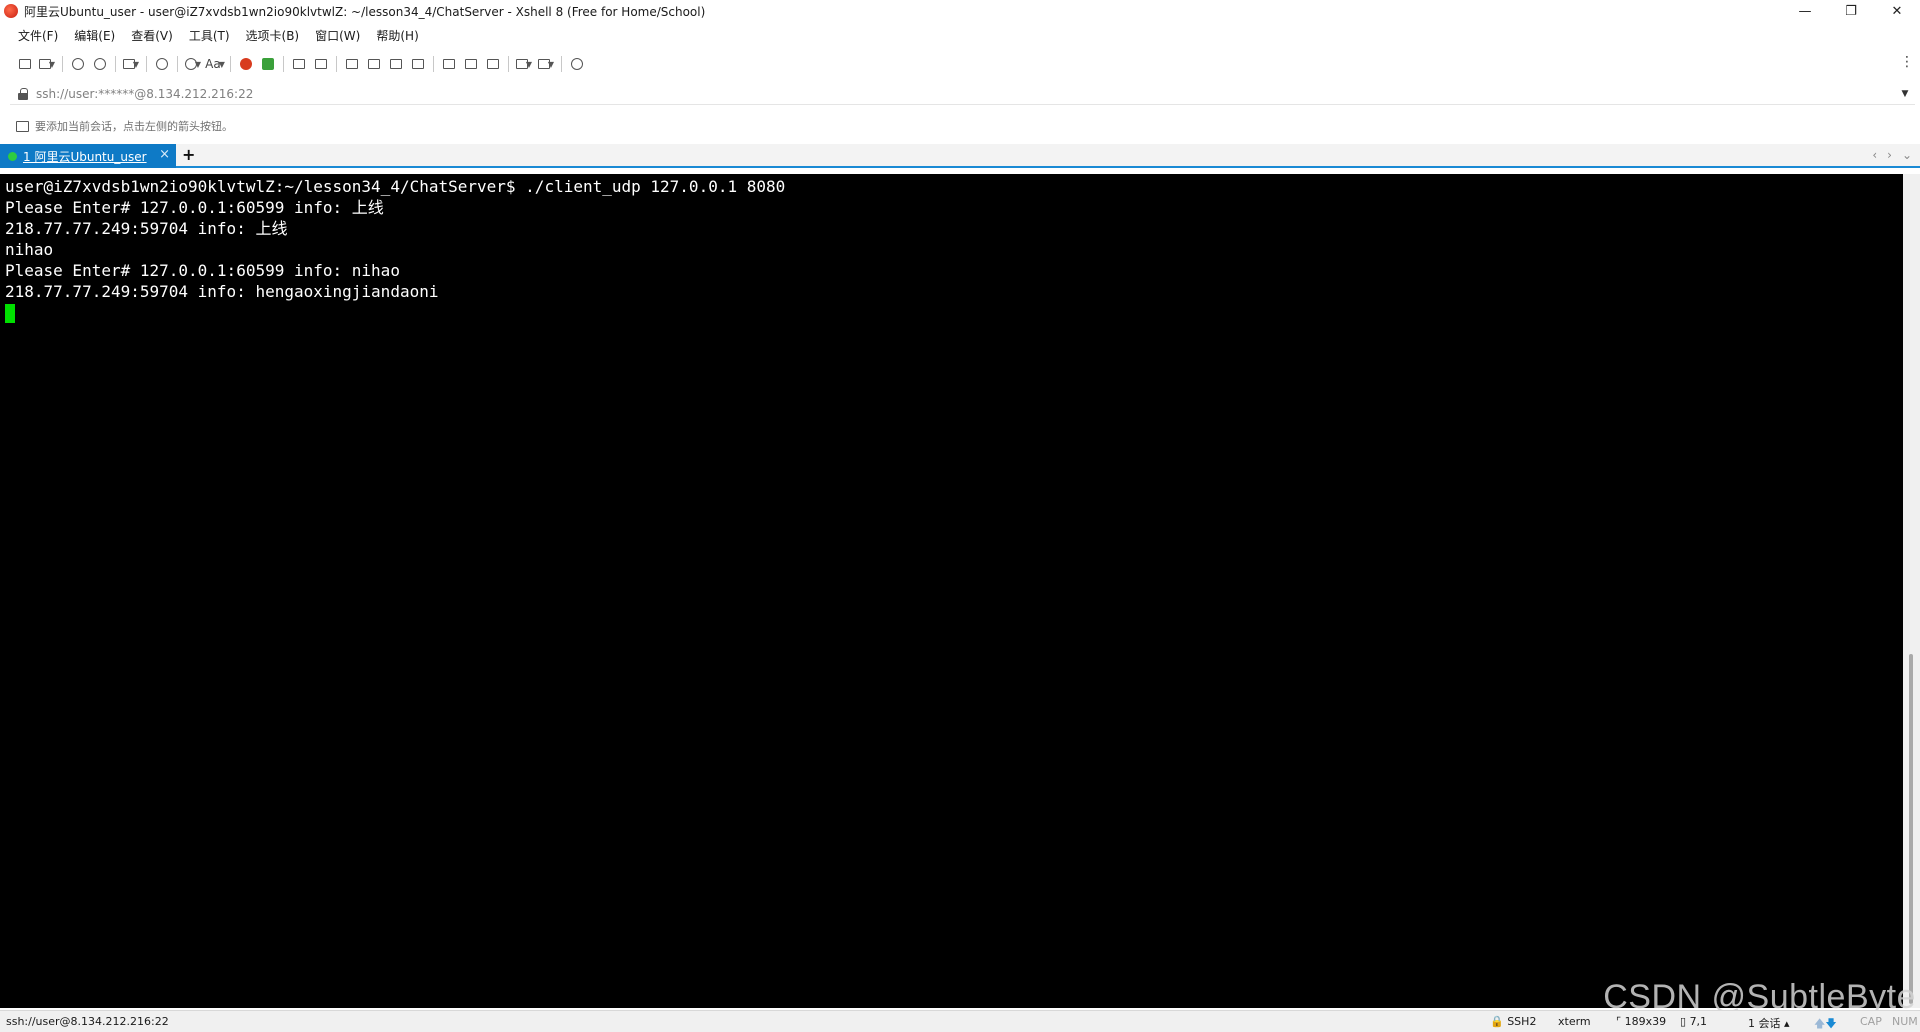 This screenshot has width=1920, height=1032. I want to click on maximize-button: ❐, so click(1851, 11).